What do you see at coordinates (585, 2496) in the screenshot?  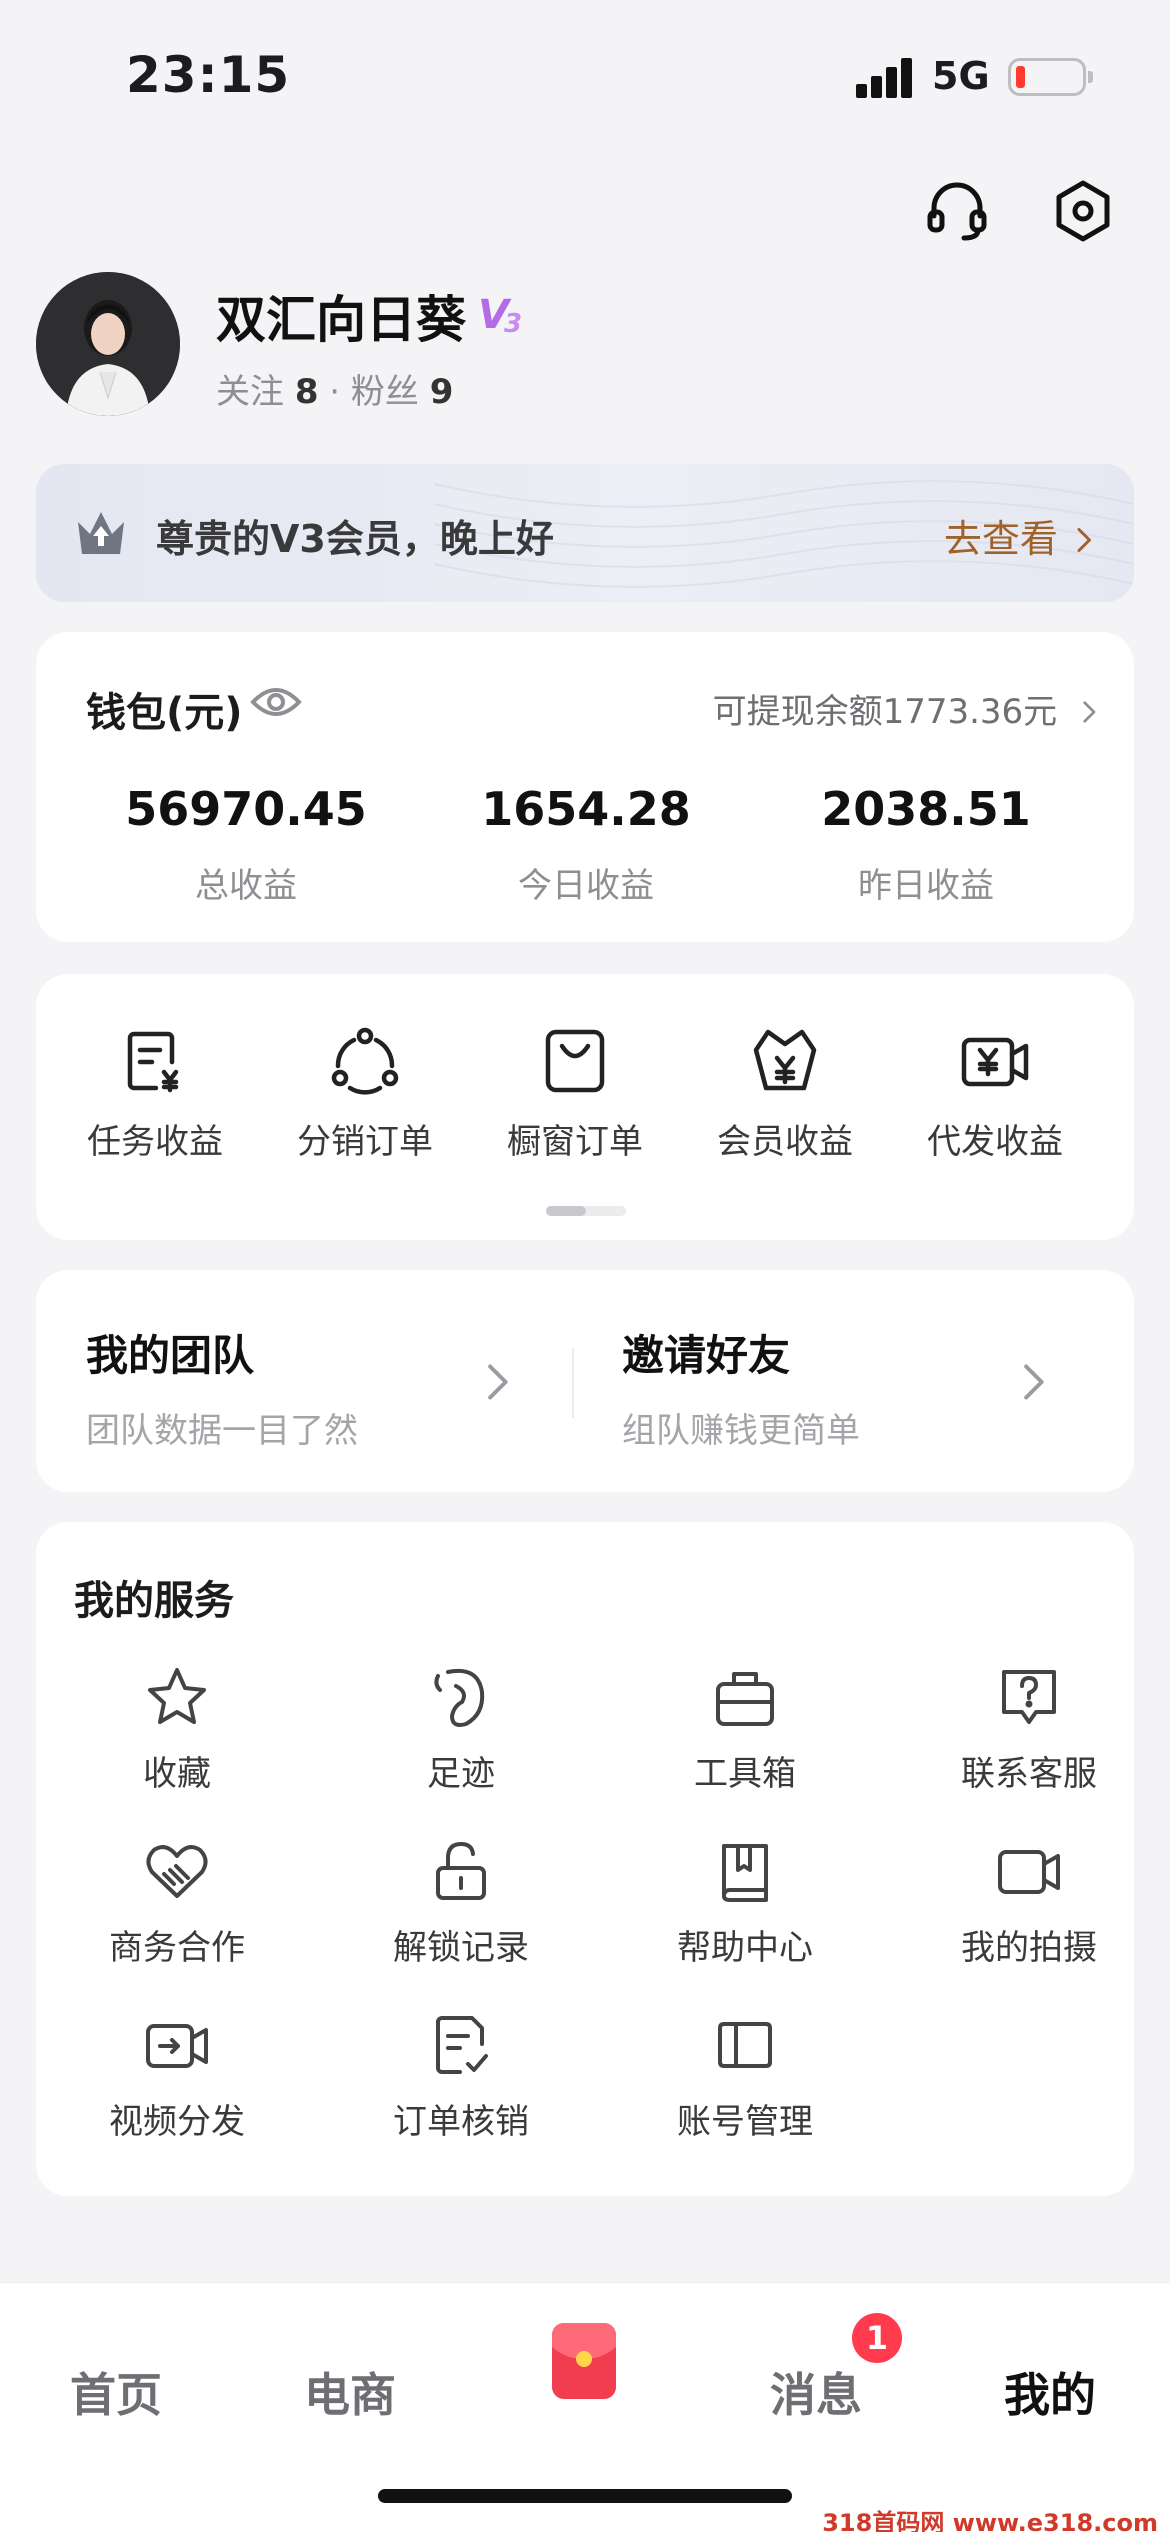 I see `home-indicator` at bounding box center [585, 2496].